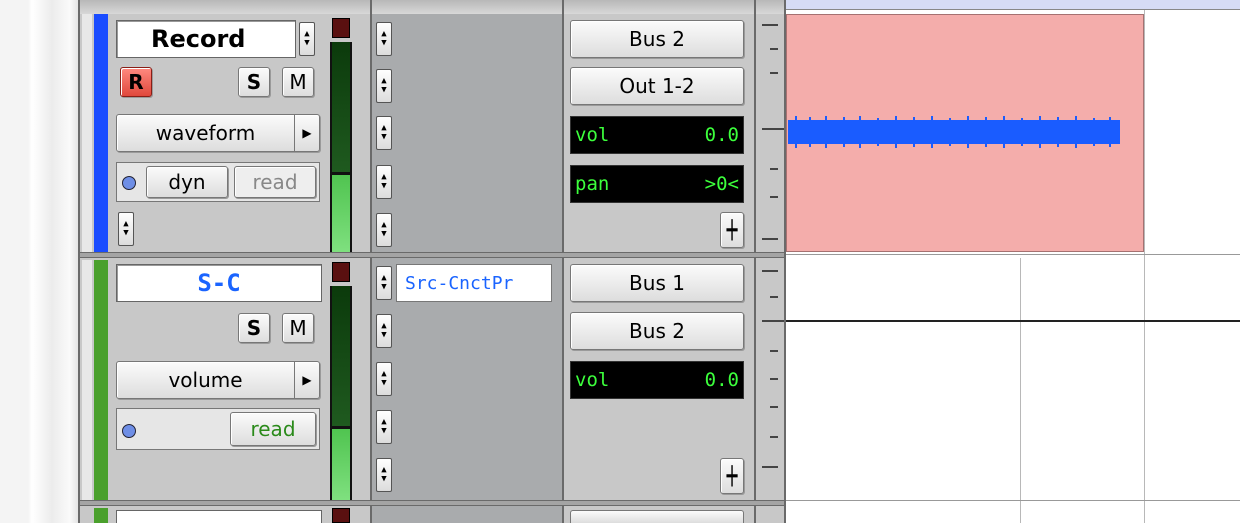  I want to click on track-height-stepper: ▲ ▼, so click(126, 229).